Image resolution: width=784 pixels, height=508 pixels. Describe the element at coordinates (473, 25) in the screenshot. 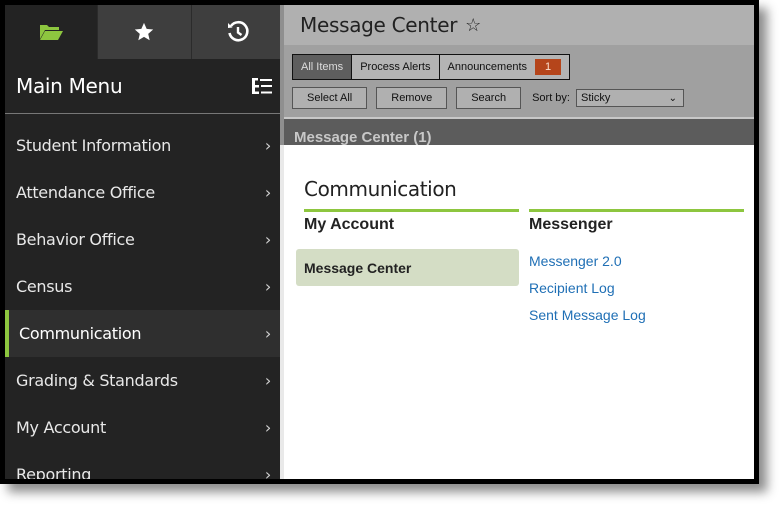

I see `favorite-star-icon: ☆` at that location.